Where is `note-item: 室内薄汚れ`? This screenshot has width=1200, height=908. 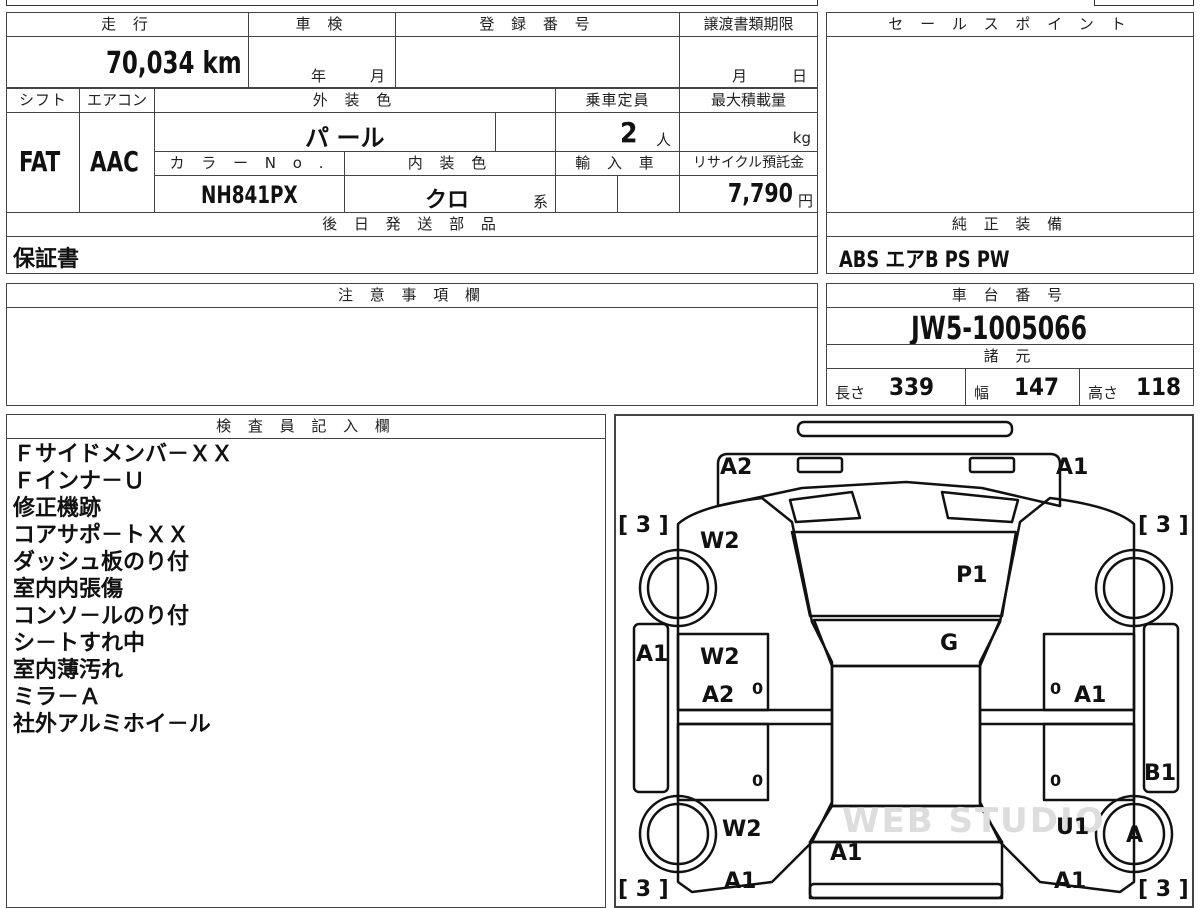
note-item: 室内薄汚れ is located at coordinates (68, 670).